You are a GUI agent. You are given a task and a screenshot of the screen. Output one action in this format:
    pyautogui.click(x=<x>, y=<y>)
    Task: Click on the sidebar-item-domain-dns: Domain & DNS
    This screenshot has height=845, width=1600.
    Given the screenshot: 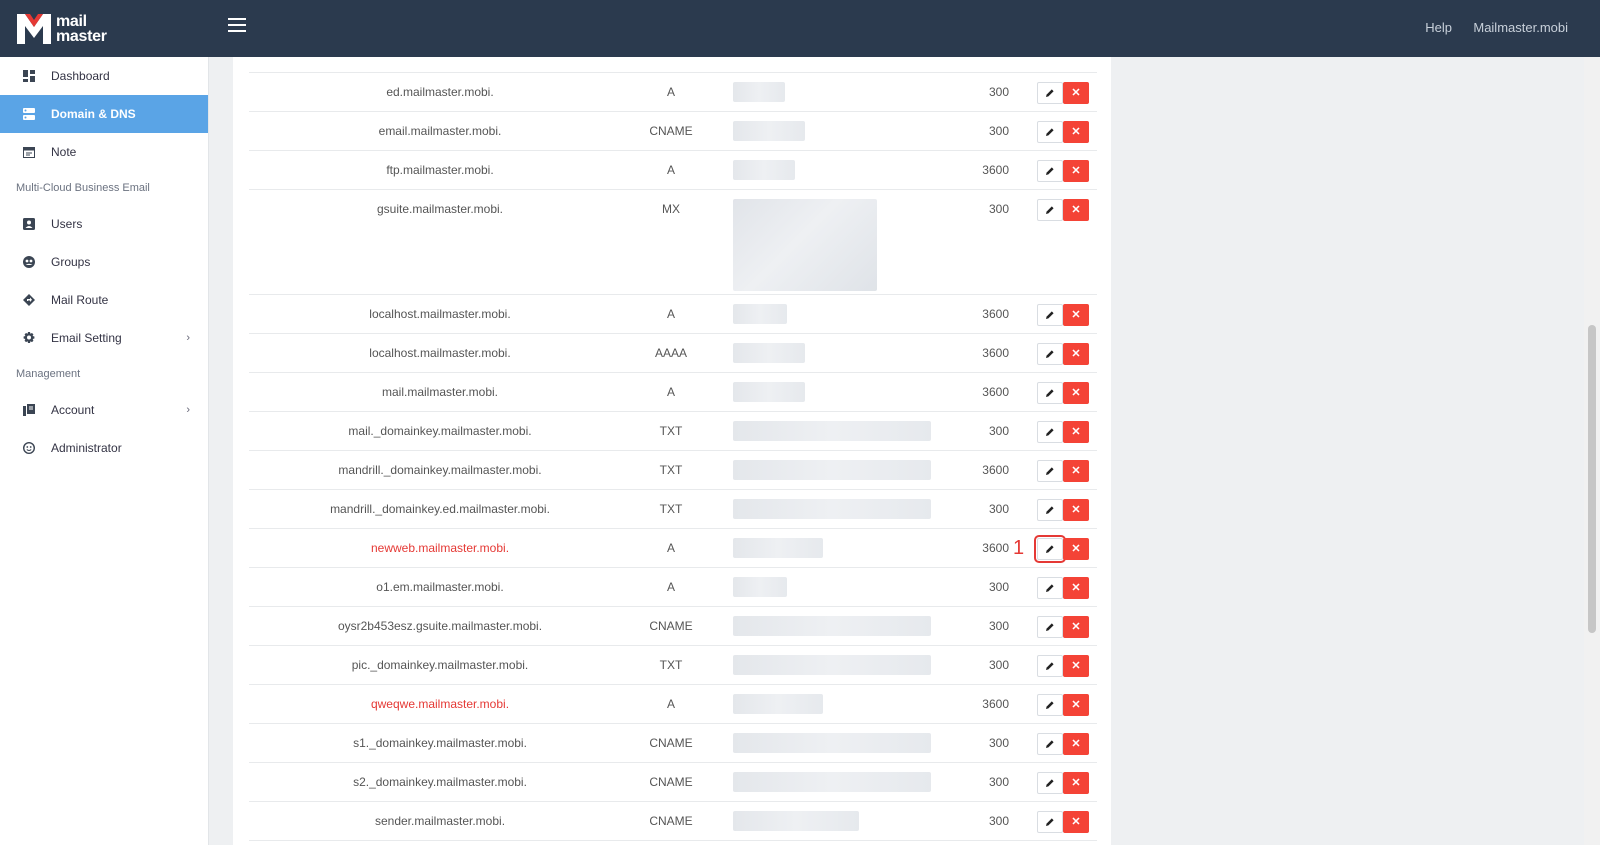 What is the action you would take?
    pyautogui.click(x=104, y=114)
    